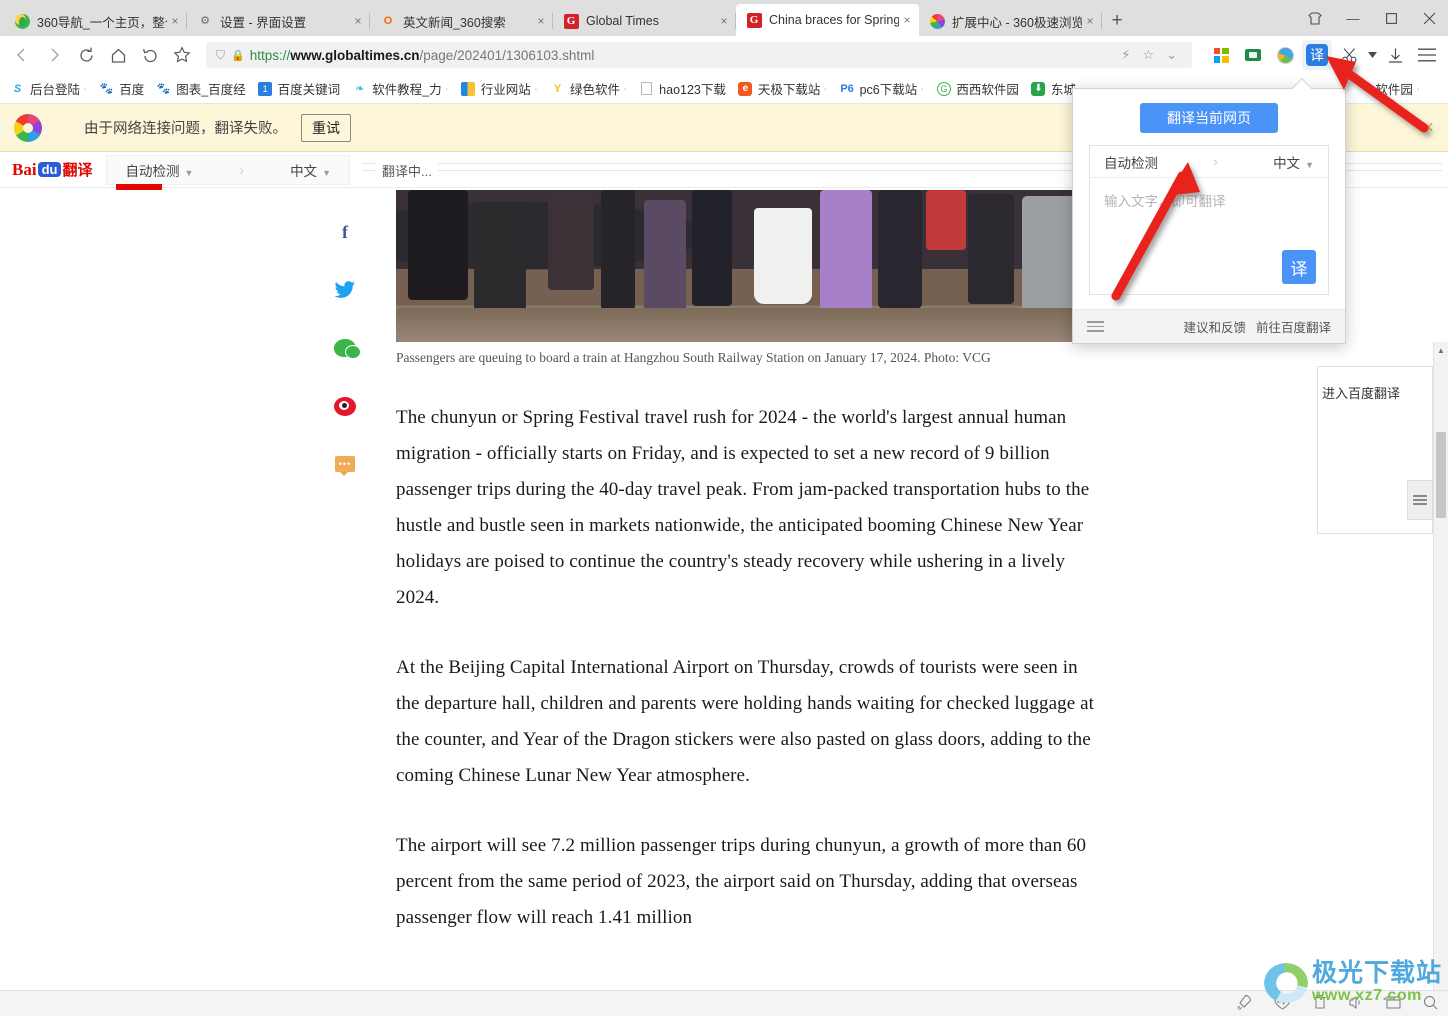  Describe the element at coordinates (400, 89) in the screenshot. I see `bookmark-item: ❧ 软件教程_力 ·` at that location.